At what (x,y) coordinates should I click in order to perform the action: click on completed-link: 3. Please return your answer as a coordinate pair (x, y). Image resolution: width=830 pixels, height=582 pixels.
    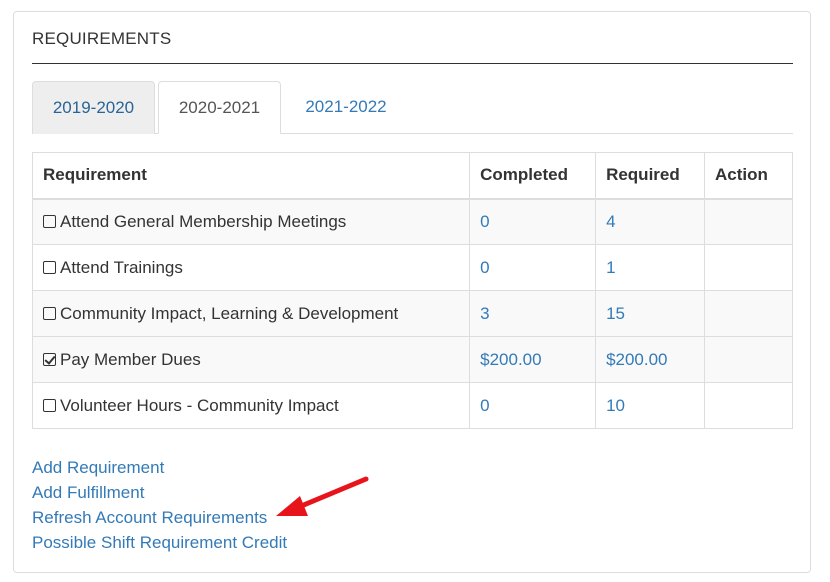
    Looking at the image, I should click on (533, 313).